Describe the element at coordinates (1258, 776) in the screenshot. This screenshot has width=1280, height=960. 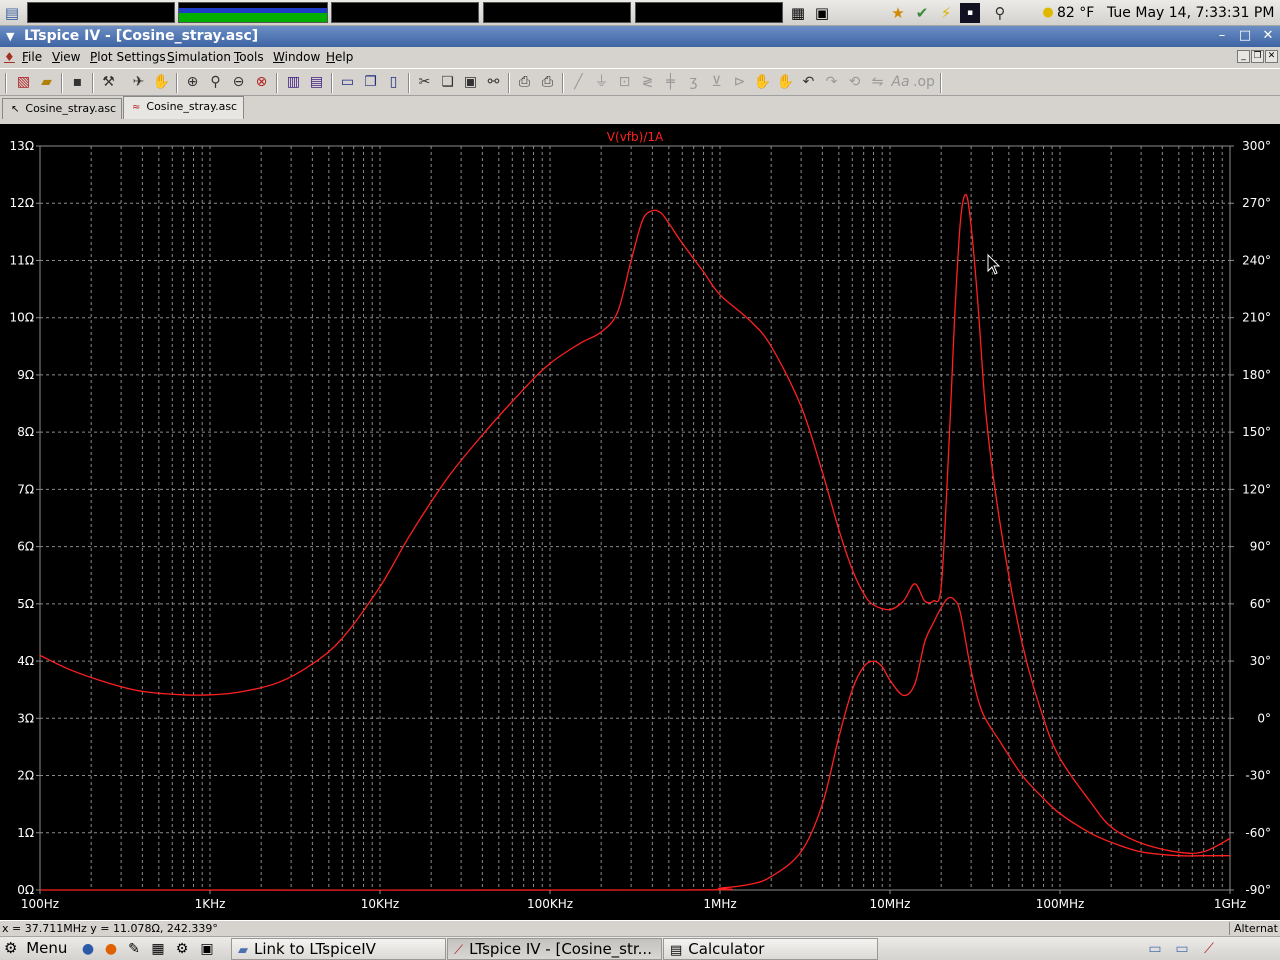
I see `y-right-tick-label: -30°` at that location.